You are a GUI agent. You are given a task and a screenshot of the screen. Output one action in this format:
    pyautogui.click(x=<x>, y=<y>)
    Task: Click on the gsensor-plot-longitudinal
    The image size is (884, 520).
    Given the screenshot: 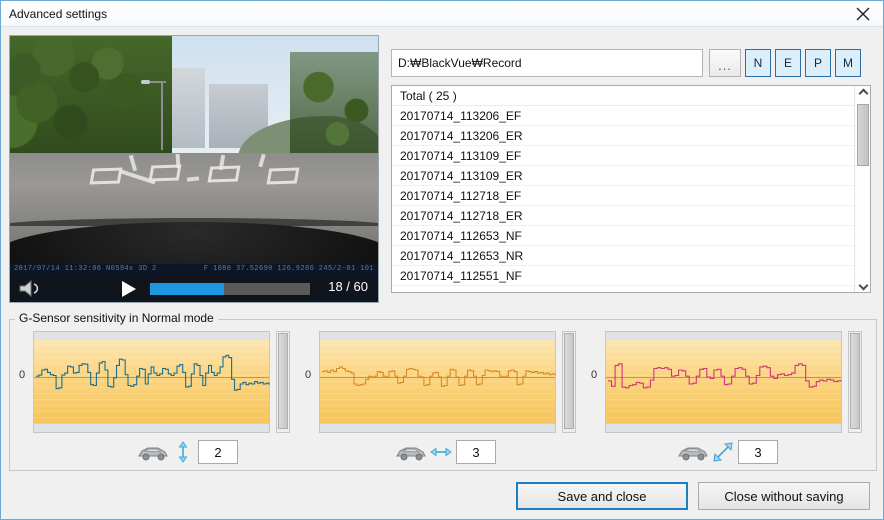 What is the action you would take?
    pyautogui.click(x=723, y=382)
    